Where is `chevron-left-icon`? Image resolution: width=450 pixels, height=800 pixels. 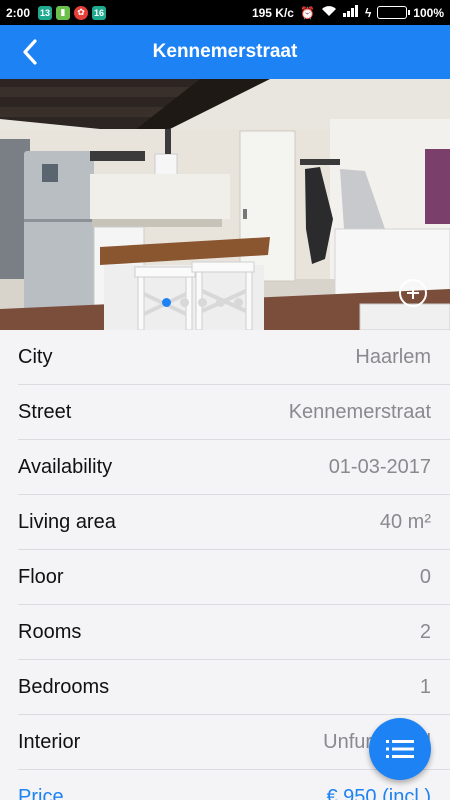
chevron-left-icon is located at coordinates (30, 52).